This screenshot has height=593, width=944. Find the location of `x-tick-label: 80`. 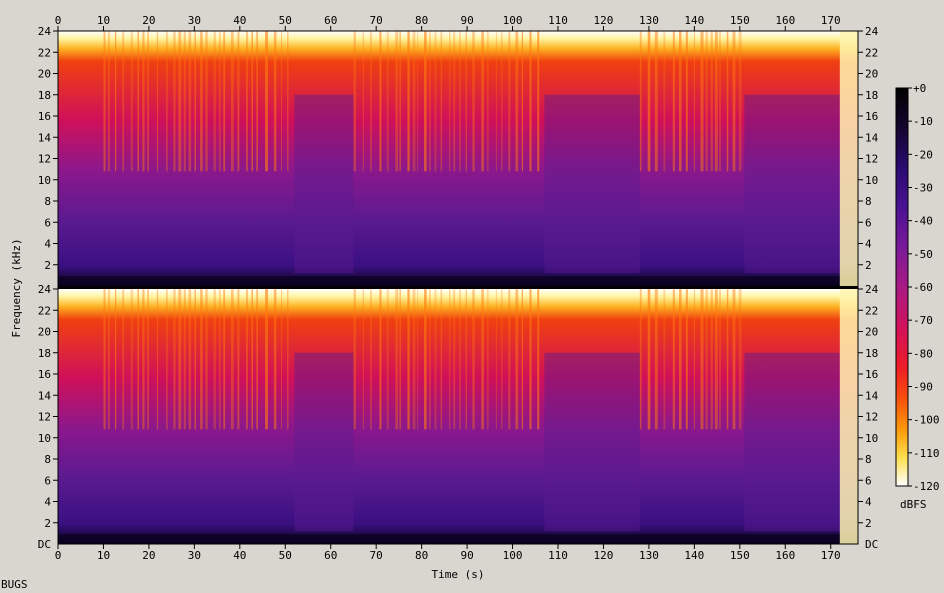

x-tick-label: 80 is located at coordinates (421, 555).